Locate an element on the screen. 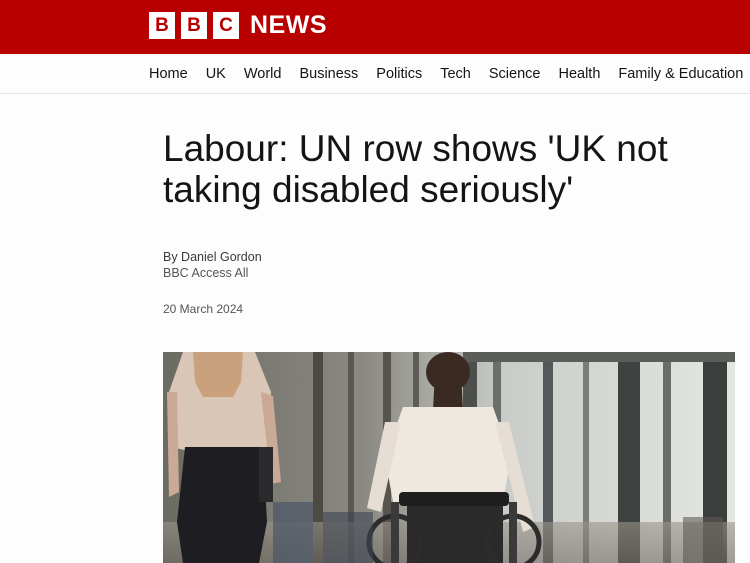  logo-letter-b1: B is located at coordinates (162, 25).